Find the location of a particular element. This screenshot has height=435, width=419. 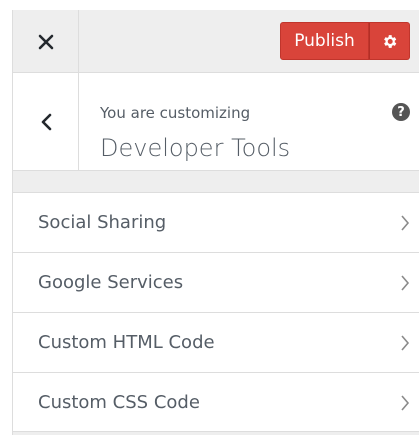

publish-group: Publish is located at coordinates (345, 41).